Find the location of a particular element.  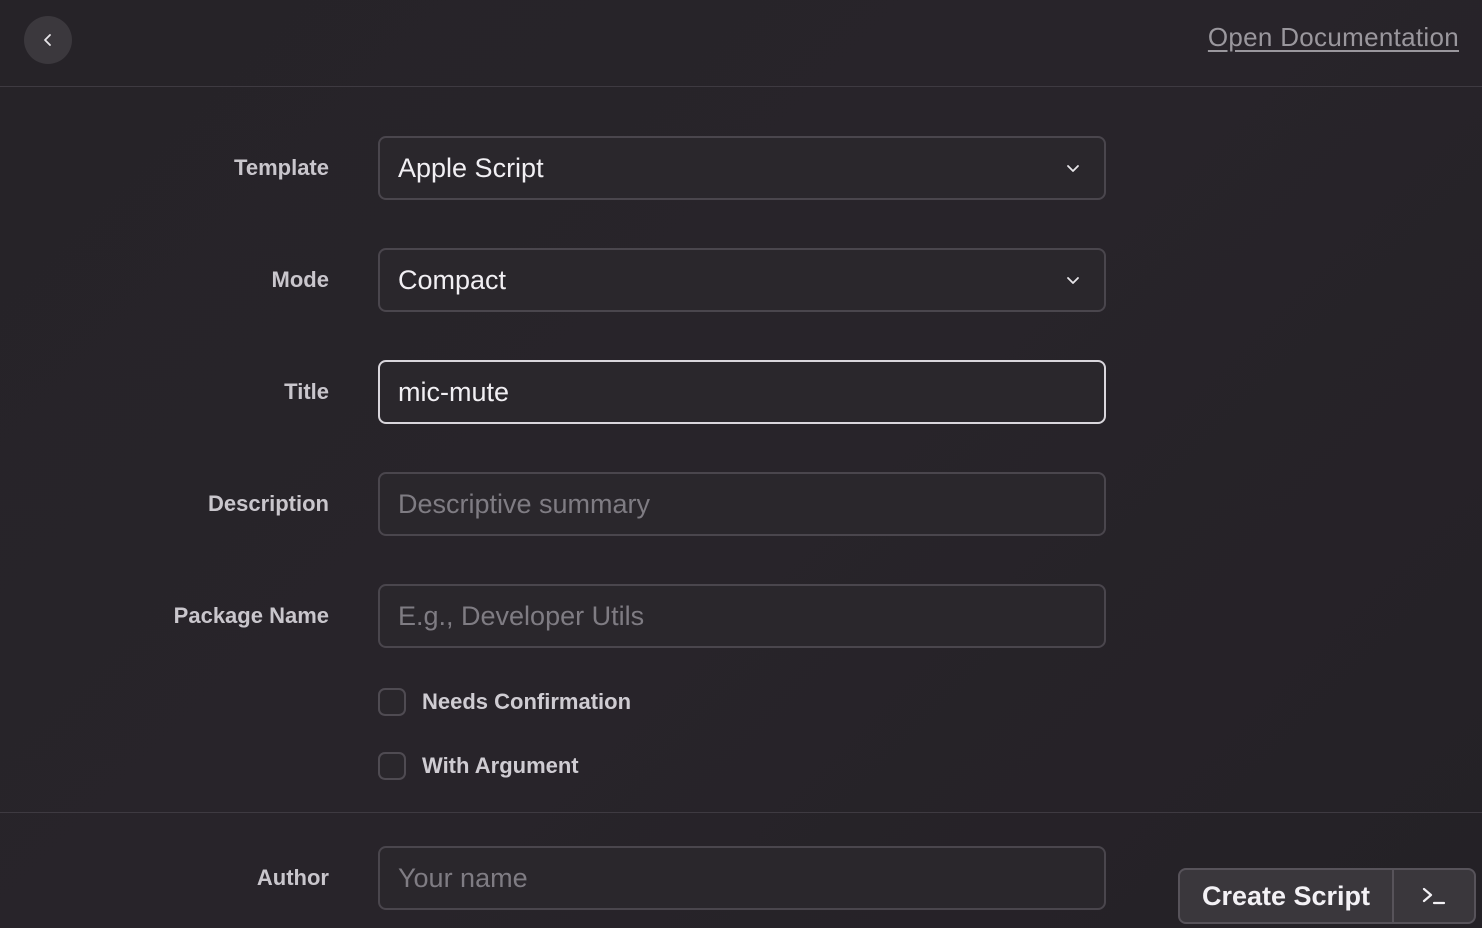

top-bar: Open Documentation is located at coordinates (741, 43).